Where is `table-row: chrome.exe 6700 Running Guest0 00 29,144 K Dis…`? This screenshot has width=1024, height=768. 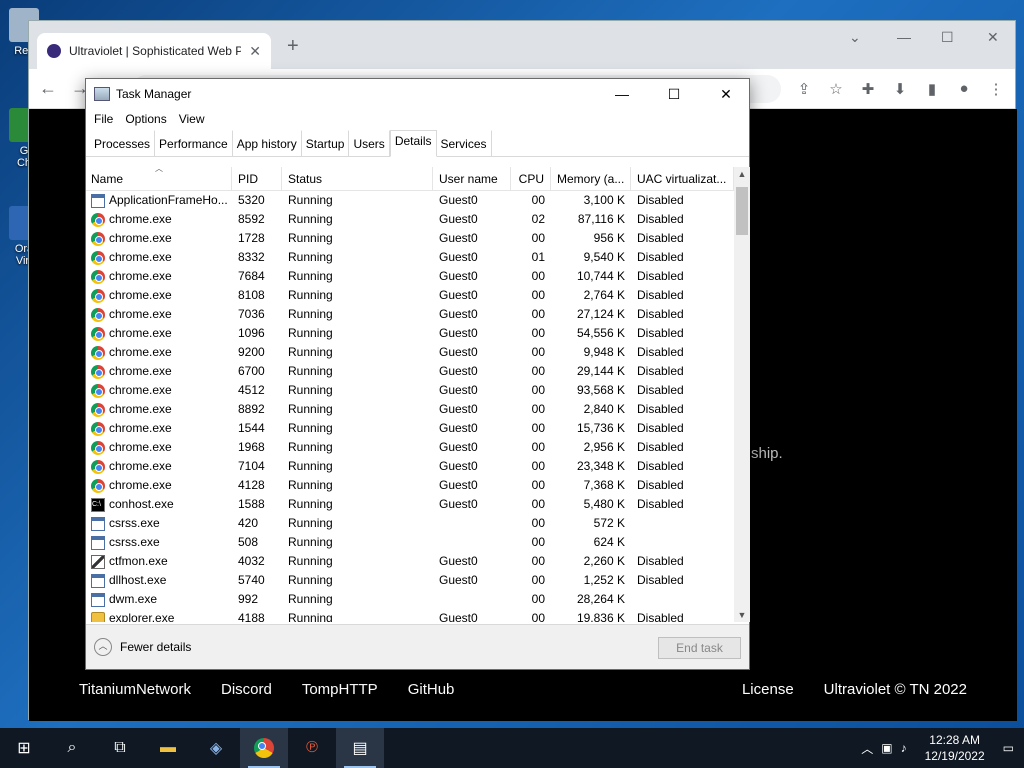 table-row: chrome.exe 6700 Running Guest0 00 29,144 K Dis… is located at coordinates (410, 371).